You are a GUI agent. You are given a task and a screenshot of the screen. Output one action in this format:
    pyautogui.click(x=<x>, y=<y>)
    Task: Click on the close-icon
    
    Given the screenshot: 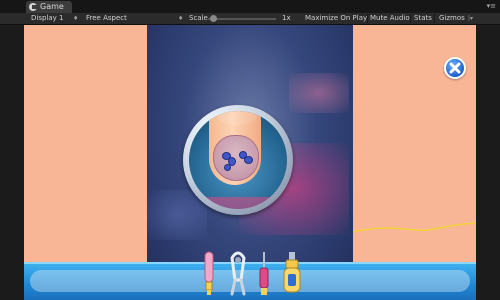 What is the action you would take?
    pyautogui.click(x=455, y=68)
    